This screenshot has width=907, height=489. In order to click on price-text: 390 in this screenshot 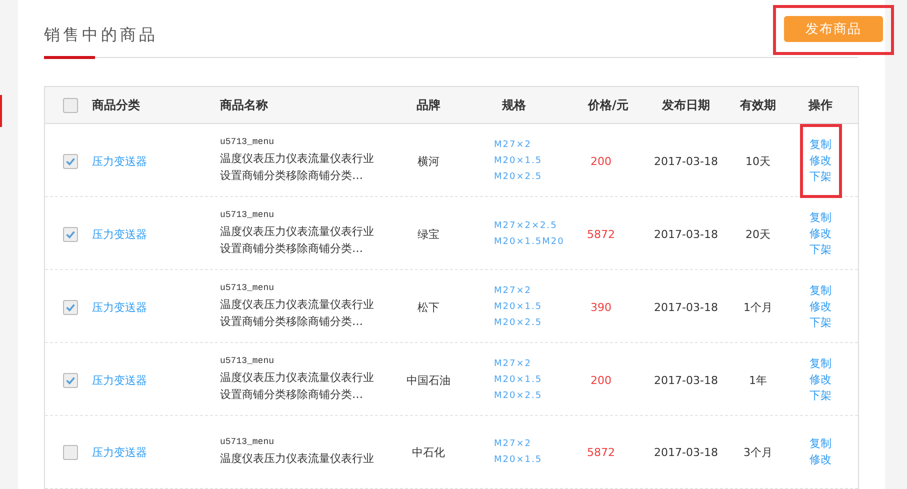, I will do `click(601, 307)`.